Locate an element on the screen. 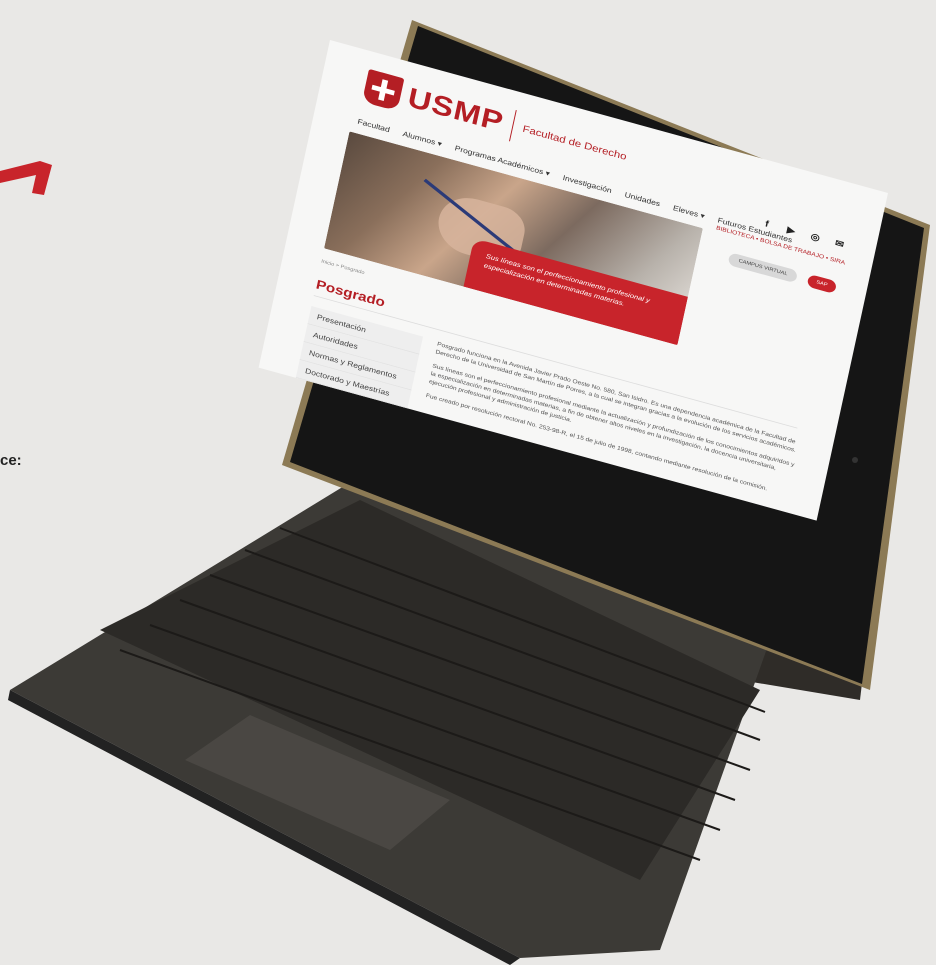 The image size is (936, 965). instagram-icon: ◎ is located at coordinates (815, 237).